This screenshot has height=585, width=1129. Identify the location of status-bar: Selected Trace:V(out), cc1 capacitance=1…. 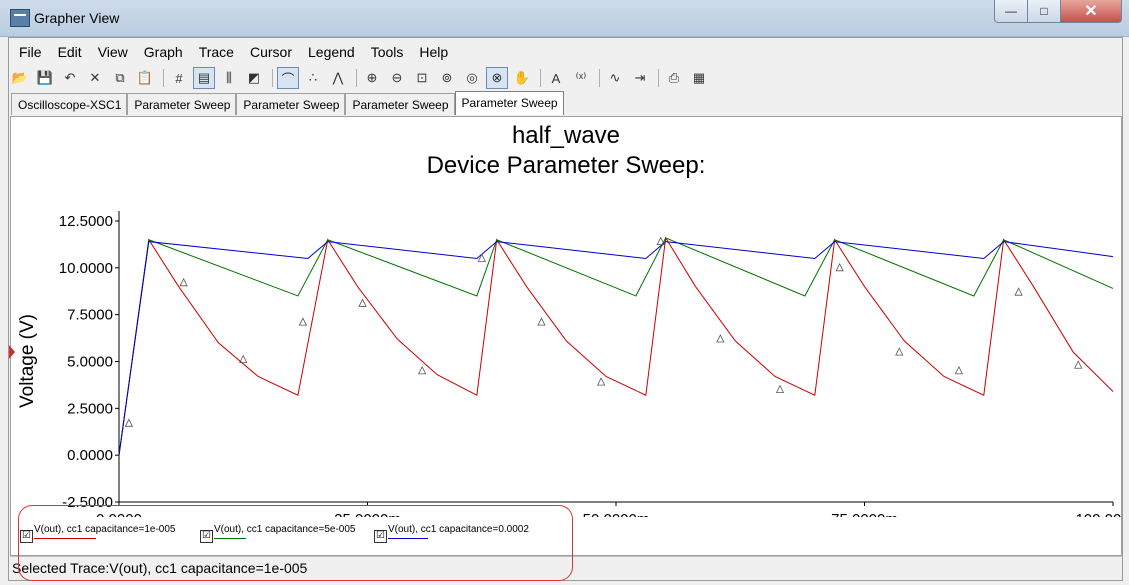
(566, 567).